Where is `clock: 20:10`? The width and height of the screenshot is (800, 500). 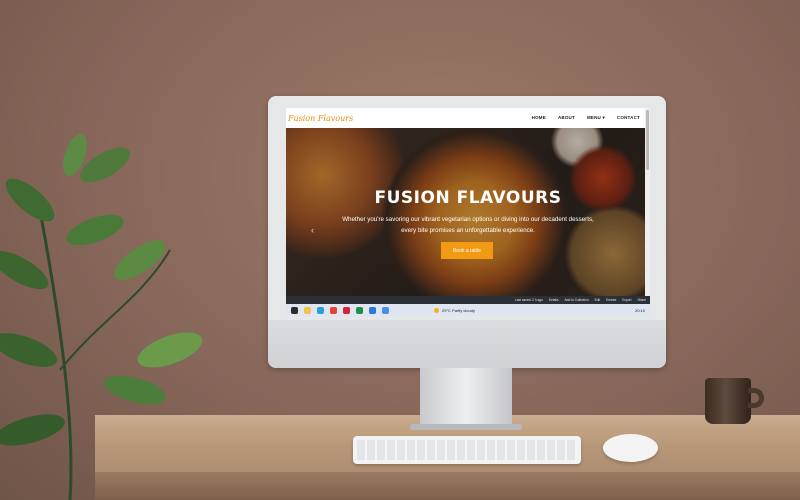 clock: 20:10 is located at coordinates (640, 310).